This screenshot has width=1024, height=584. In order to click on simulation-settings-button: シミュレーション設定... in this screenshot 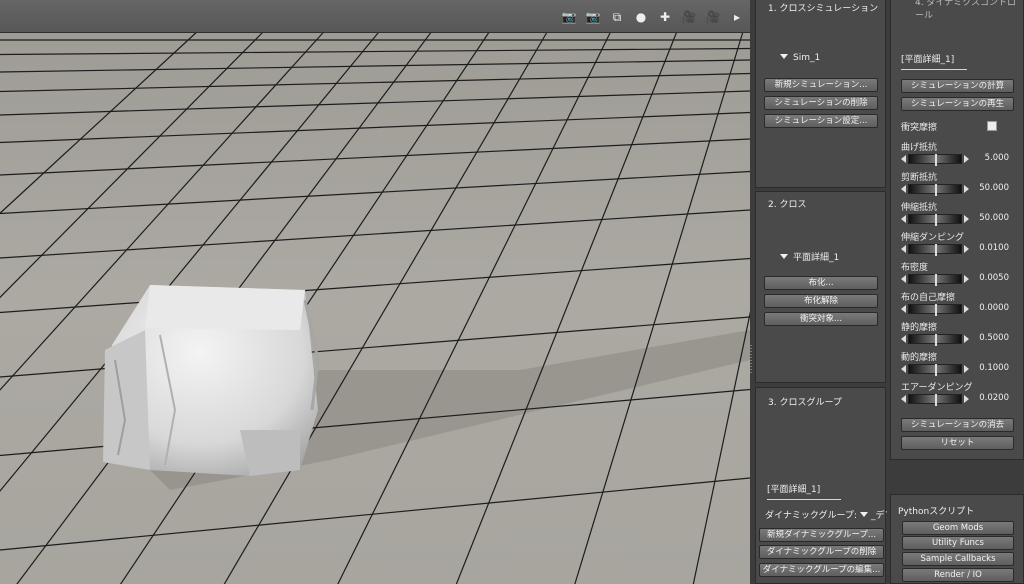, I will do `click(821, 121)`.